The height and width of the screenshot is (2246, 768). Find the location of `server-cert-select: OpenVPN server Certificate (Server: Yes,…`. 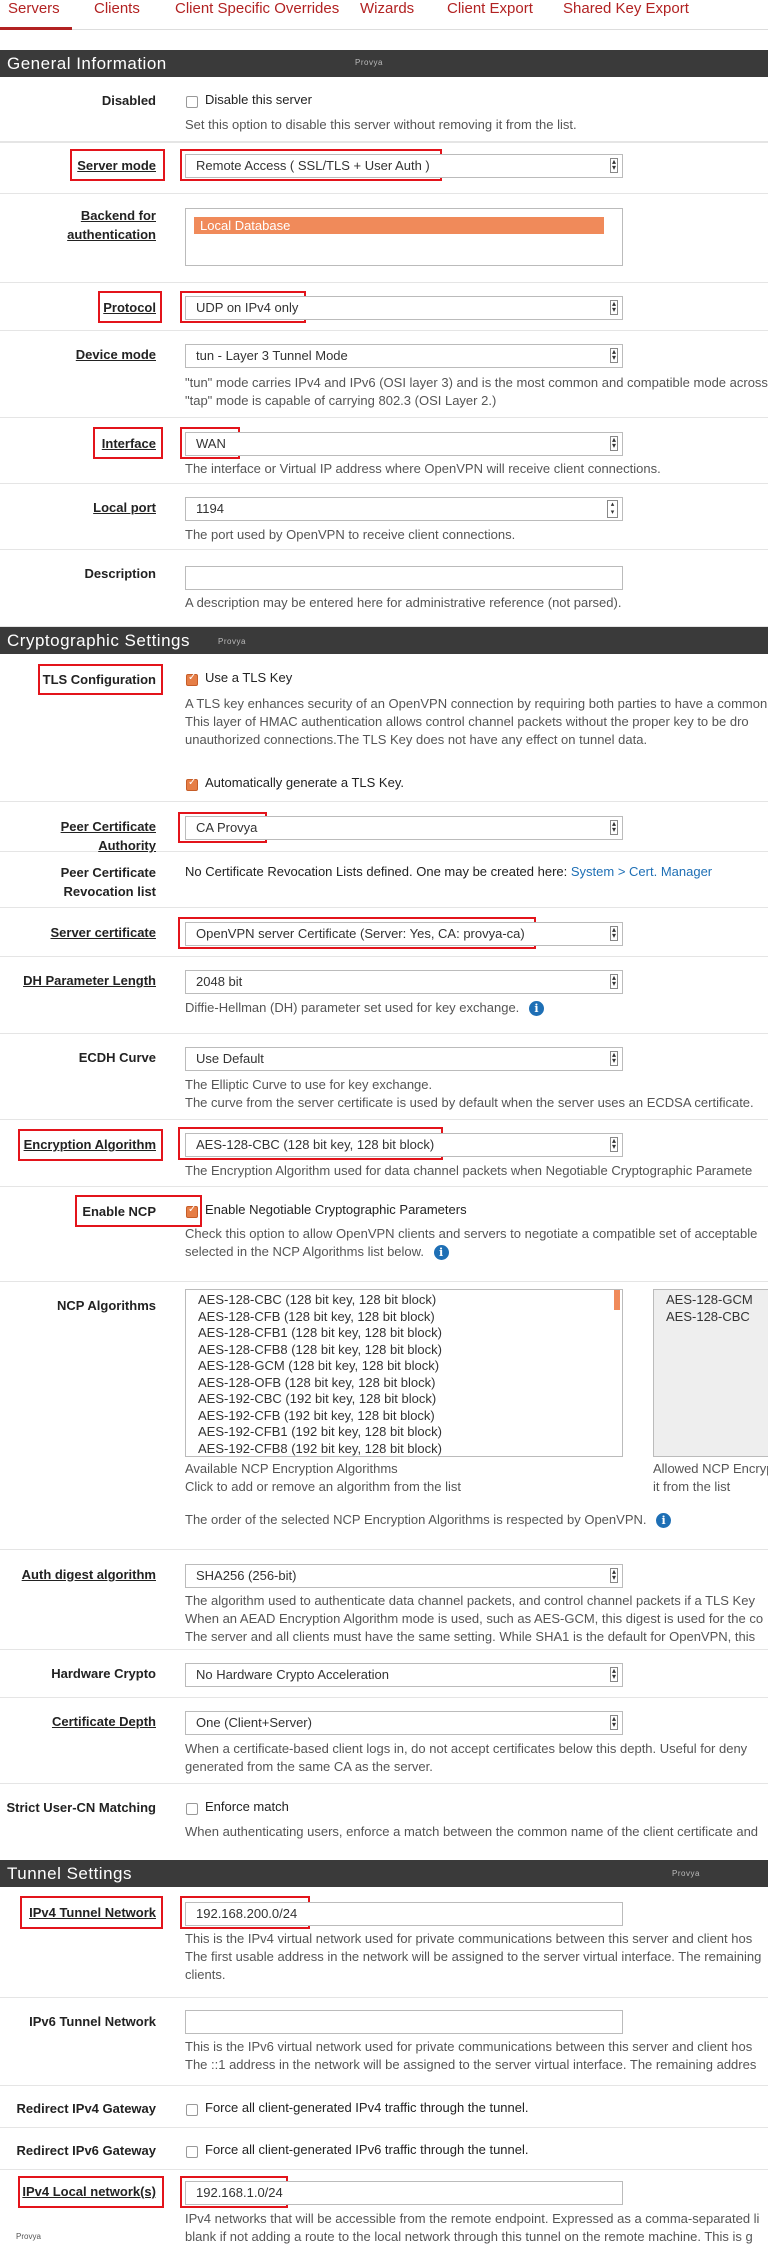

server-cert-select: OpenVPN server Certificate (Server: Yes,… is located at coordinates (404, 934).